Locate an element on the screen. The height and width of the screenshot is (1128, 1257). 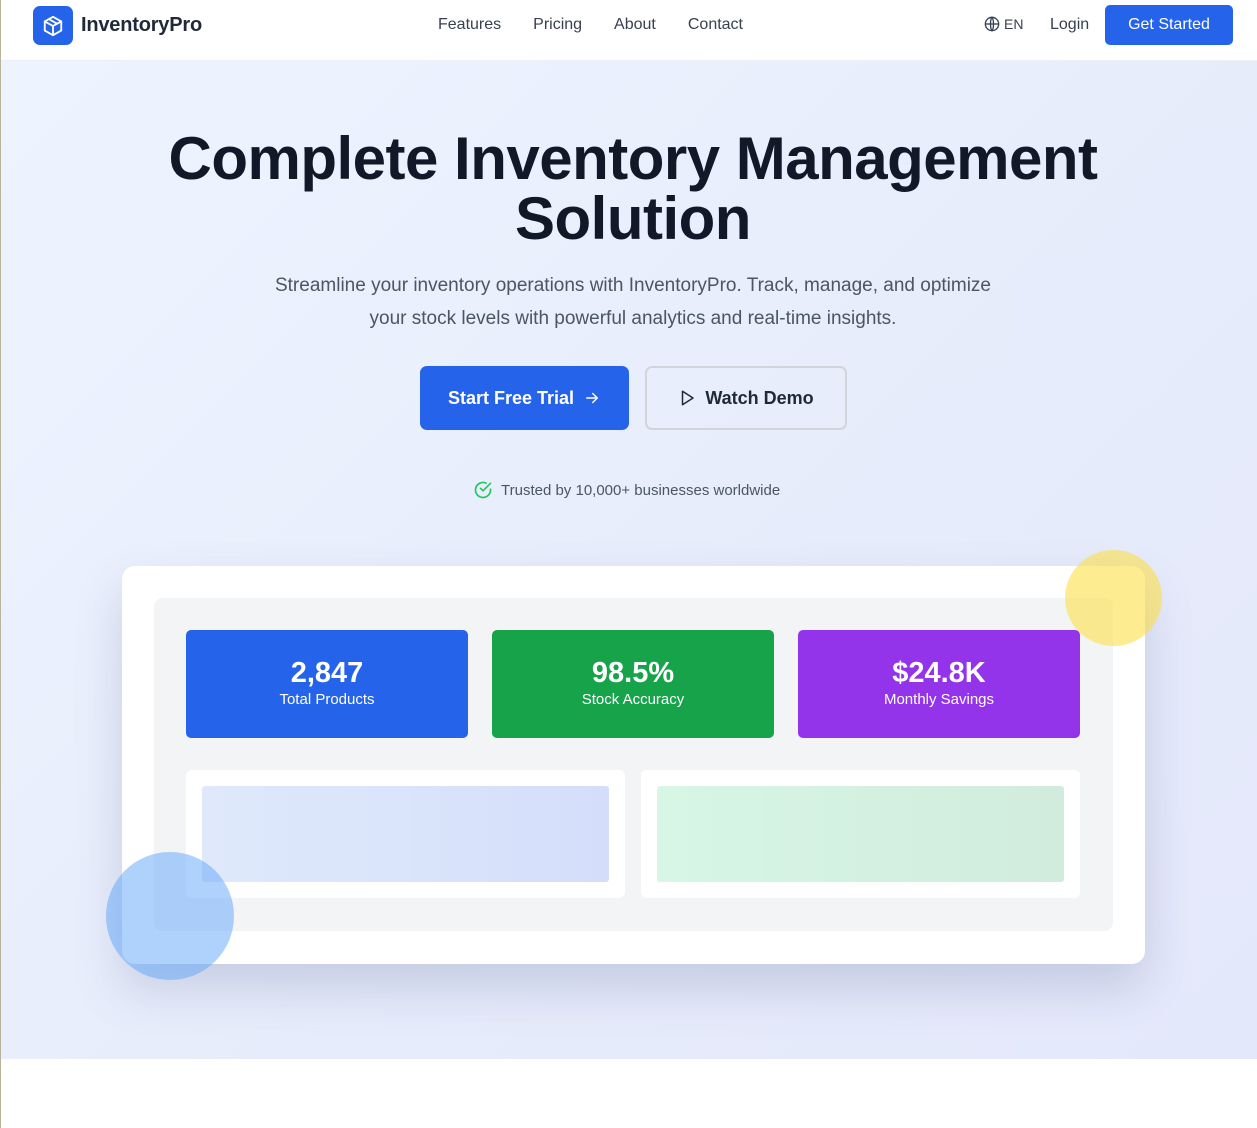
placeholder-fill-green is located at coordinates (860, 834).